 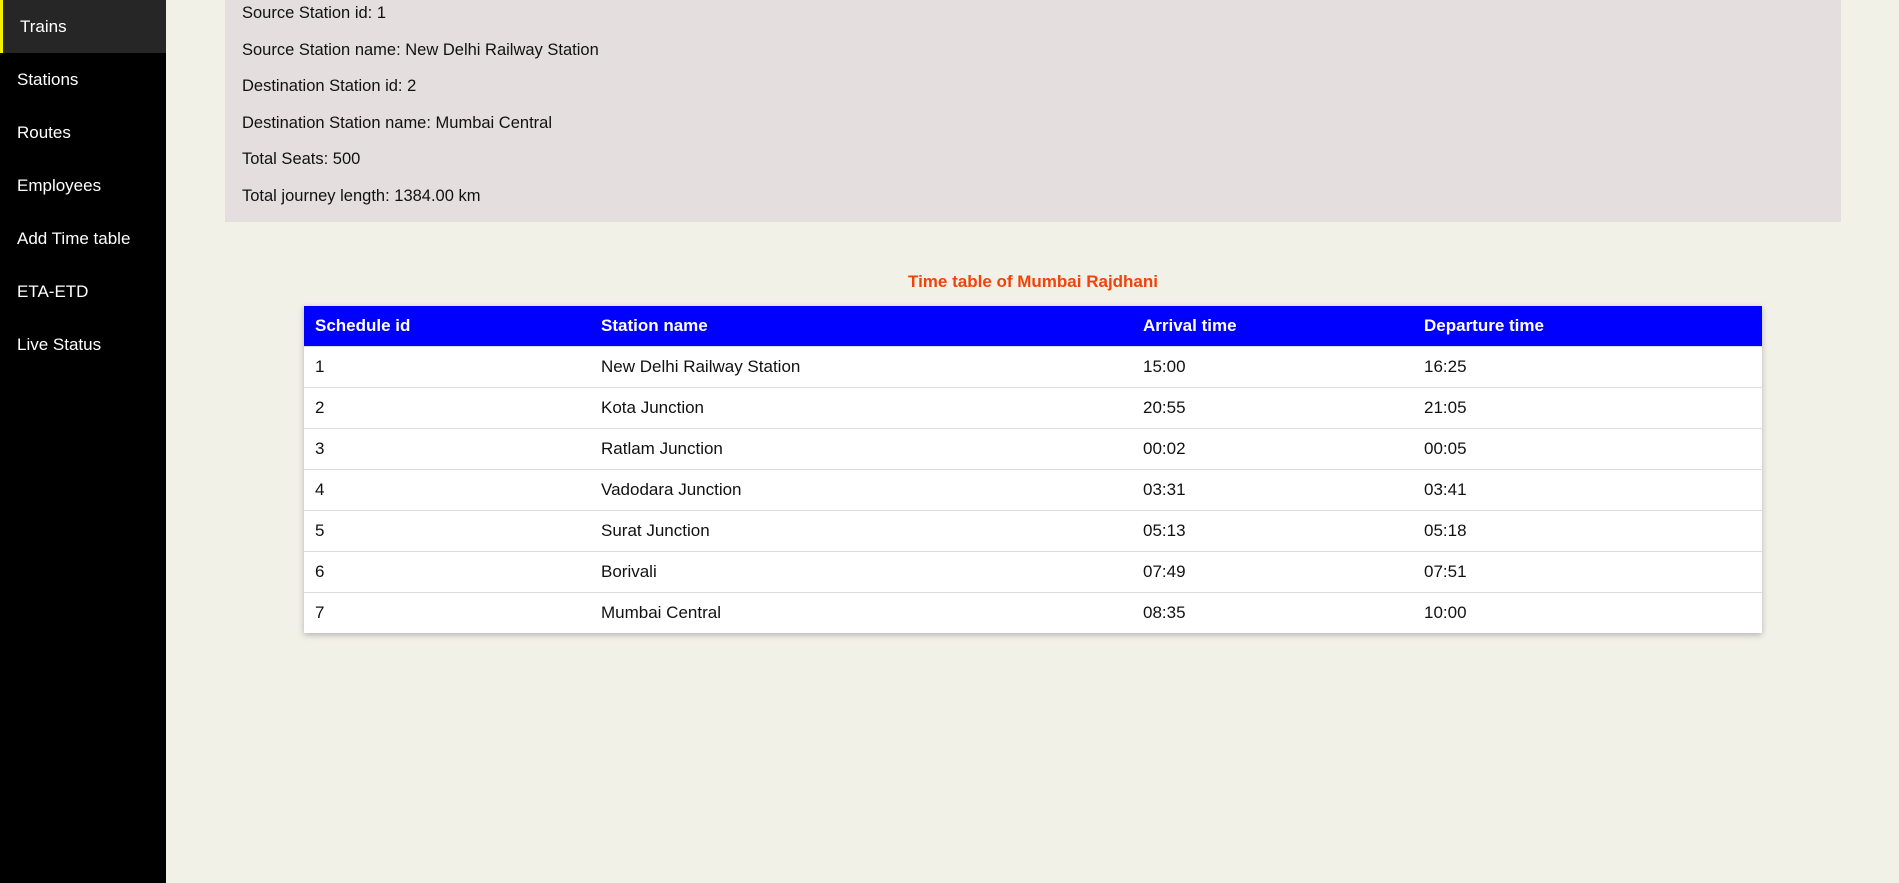 What do you see at coordinates (1587, 326) in the screenshot?
I see `column-header-departure-time: Departure time` at bounding box center [1587, 326].